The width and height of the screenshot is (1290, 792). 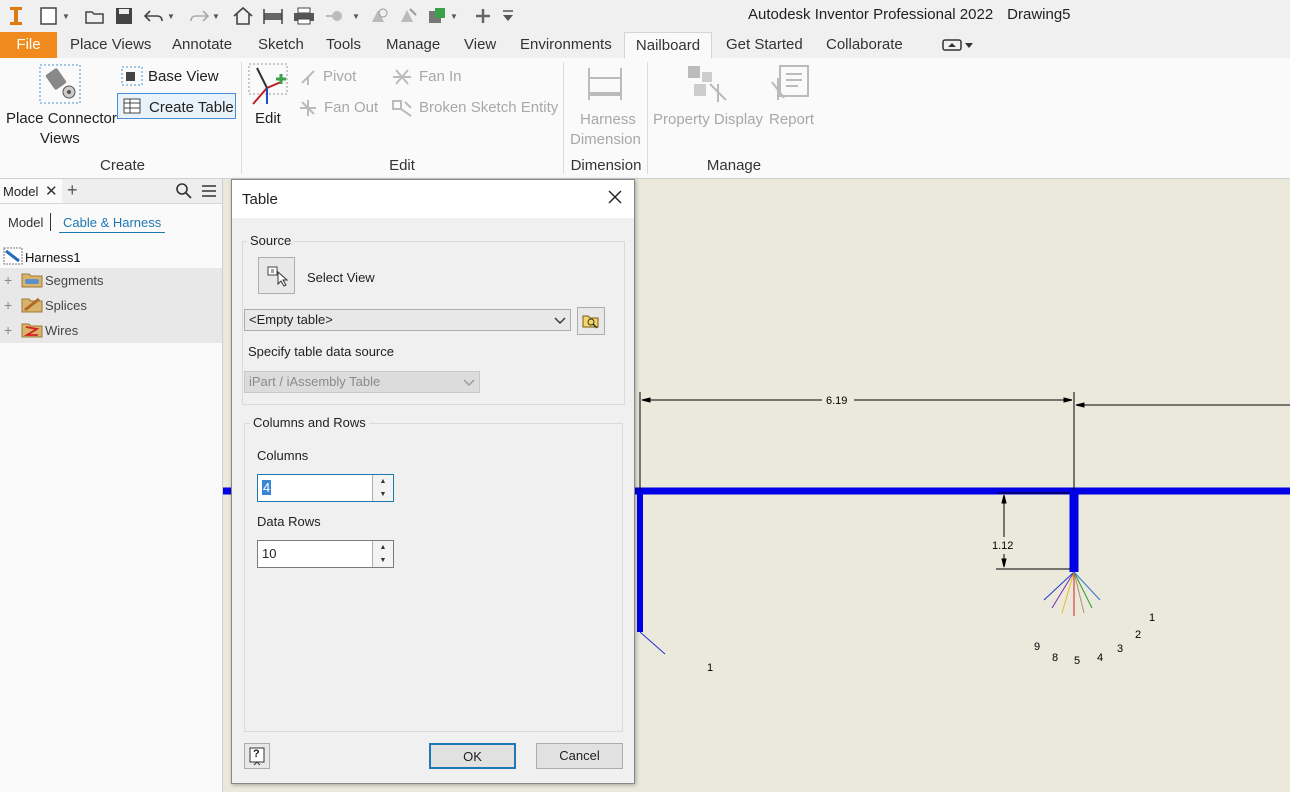 I want to click on redo-icon: ▼, so click(x=204, y=16).